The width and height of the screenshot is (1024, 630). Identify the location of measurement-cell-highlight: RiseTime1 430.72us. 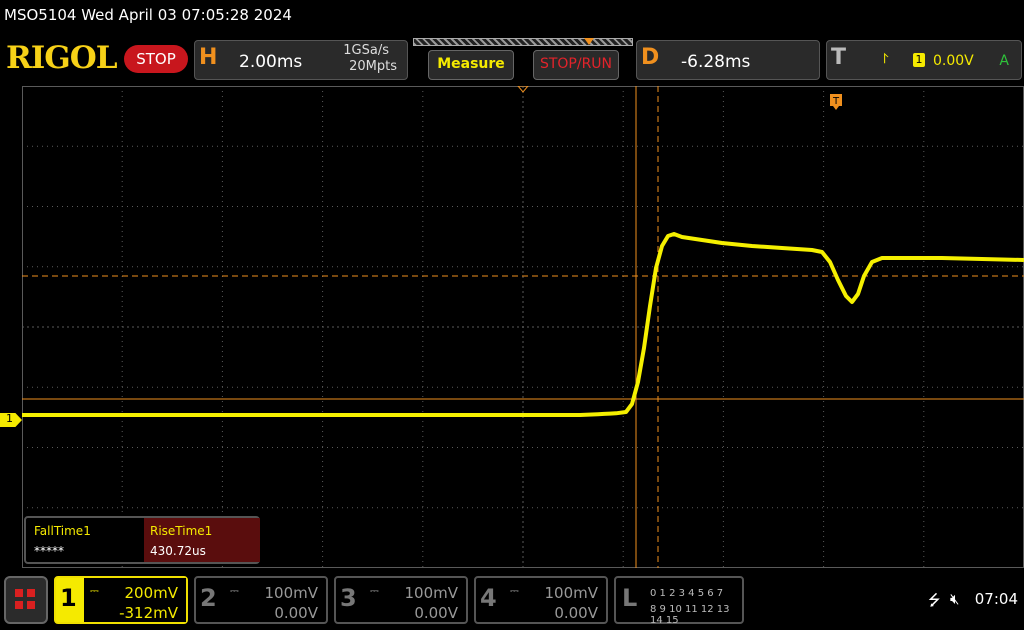
(202, 540).